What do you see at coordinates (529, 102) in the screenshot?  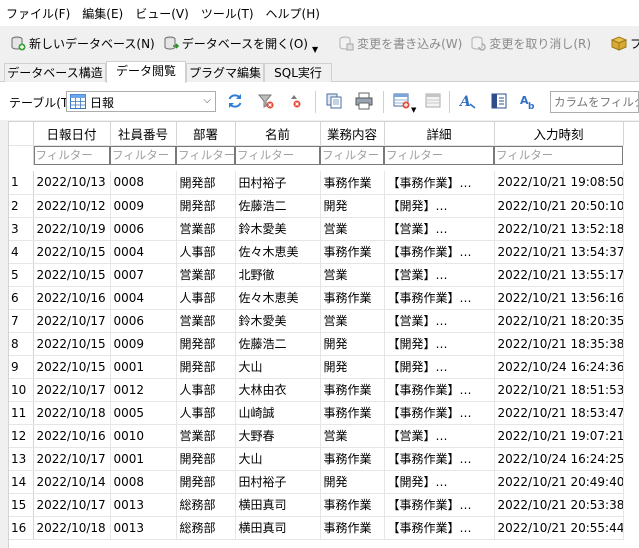 I see `find-replace-icon: Ab` at bounding box center [529, 102].